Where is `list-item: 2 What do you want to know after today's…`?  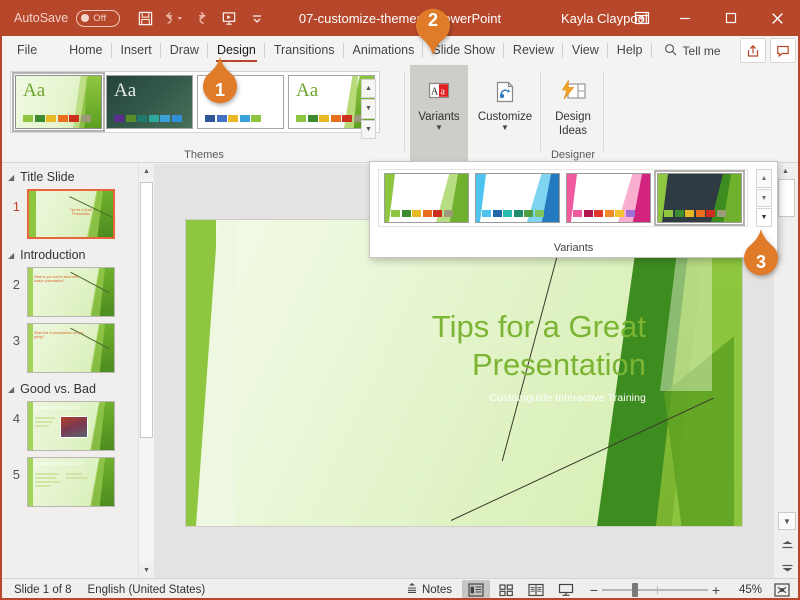
list-item: 2 What do you want to know after today's… is located at coordinates (69, 292).